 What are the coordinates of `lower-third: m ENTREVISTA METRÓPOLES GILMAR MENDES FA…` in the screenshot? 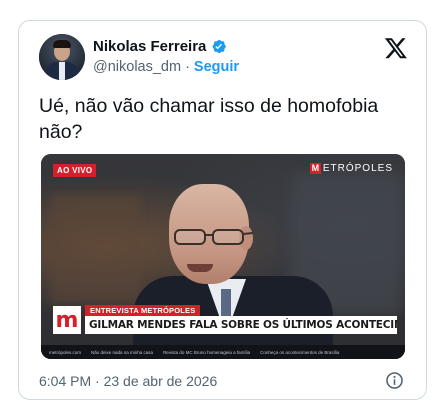 It's located at (225, 321).